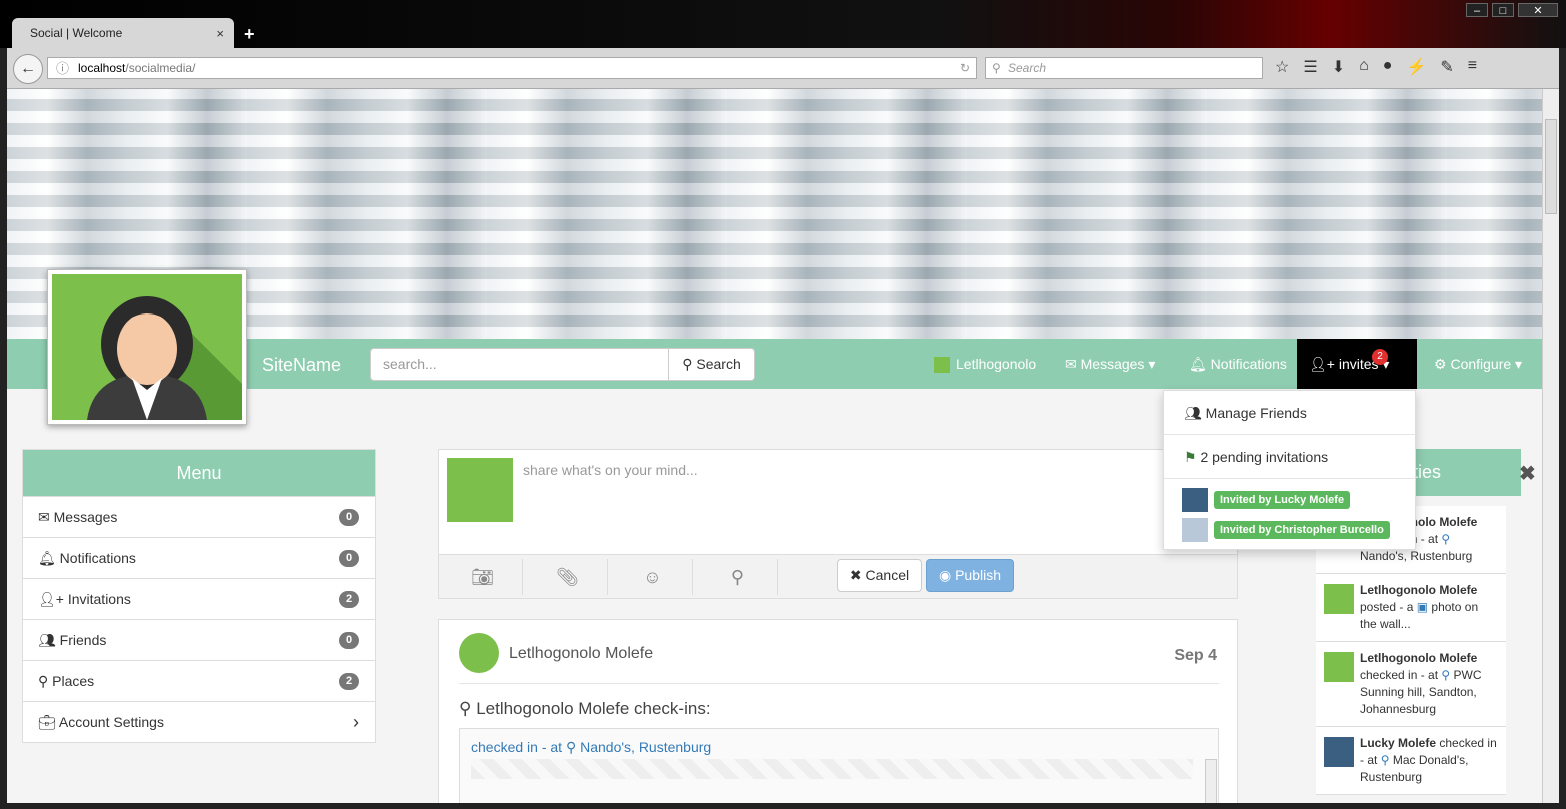 The width and height of the screenshot is (1566, 809). Describe the element at coordinates (1364, 67) in the screenshot. I see `home-icon: ⌂` at that location.